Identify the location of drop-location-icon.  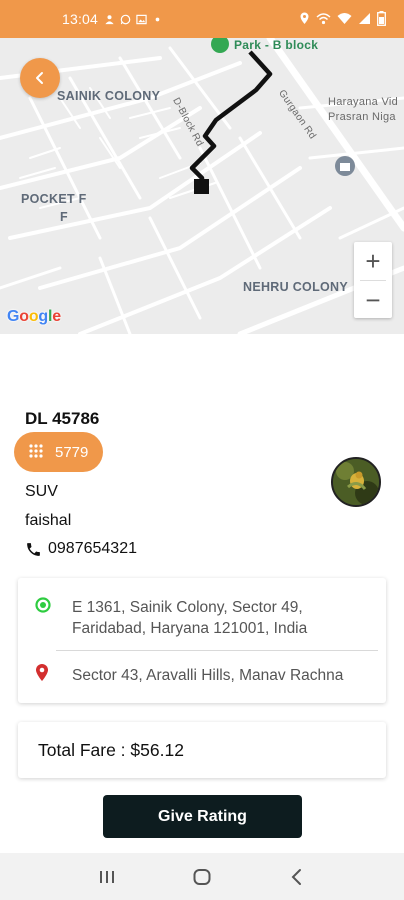
(42, 672).